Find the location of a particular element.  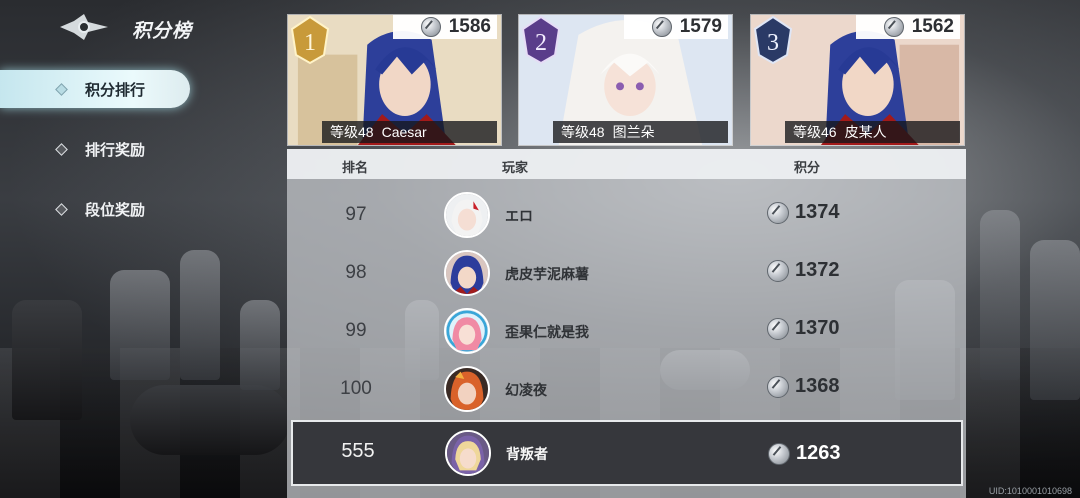

navy-rank-badge-icon: 3 is located at coordinates (773, 40).